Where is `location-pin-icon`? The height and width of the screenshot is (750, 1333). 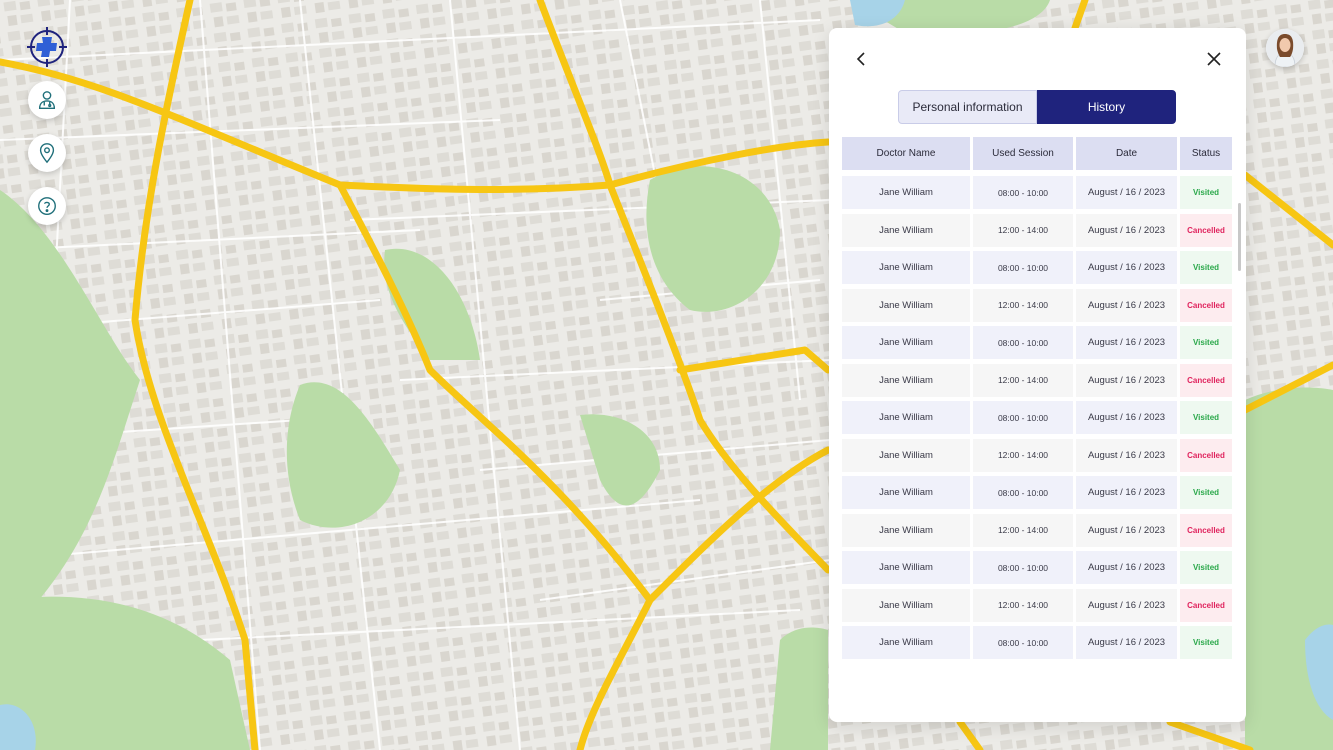 location-pin-icon is located at coordinates (47, 153).